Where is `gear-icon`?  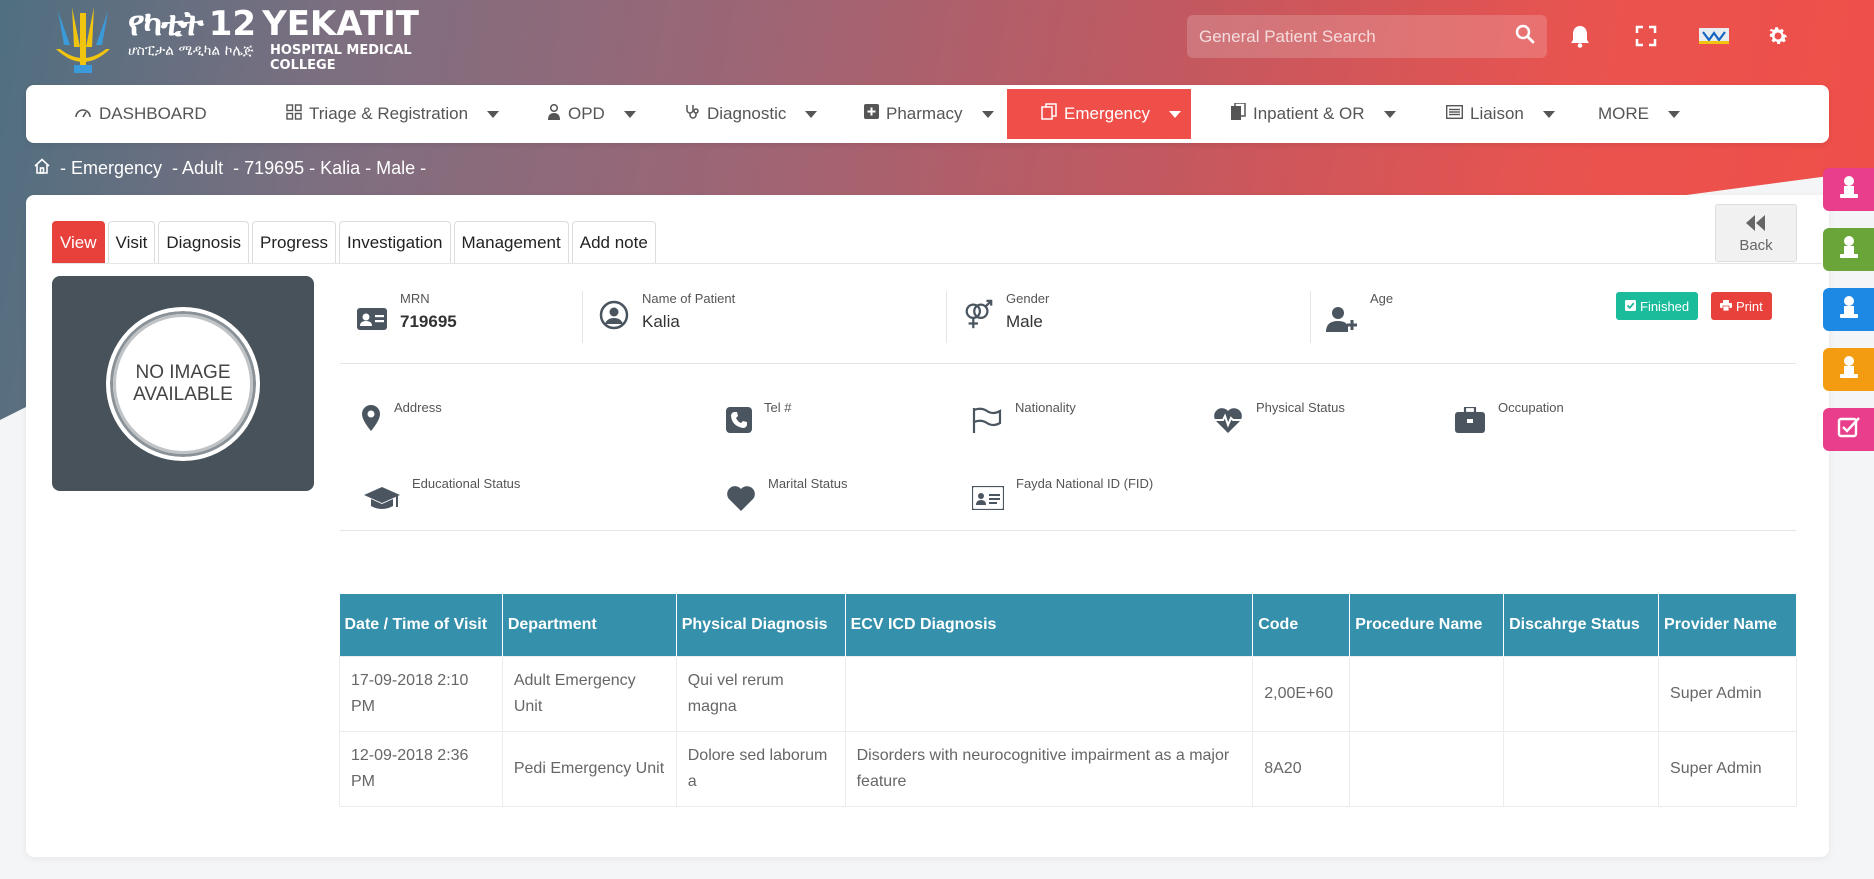
gear-icon is located at coordinates (1778, 36).